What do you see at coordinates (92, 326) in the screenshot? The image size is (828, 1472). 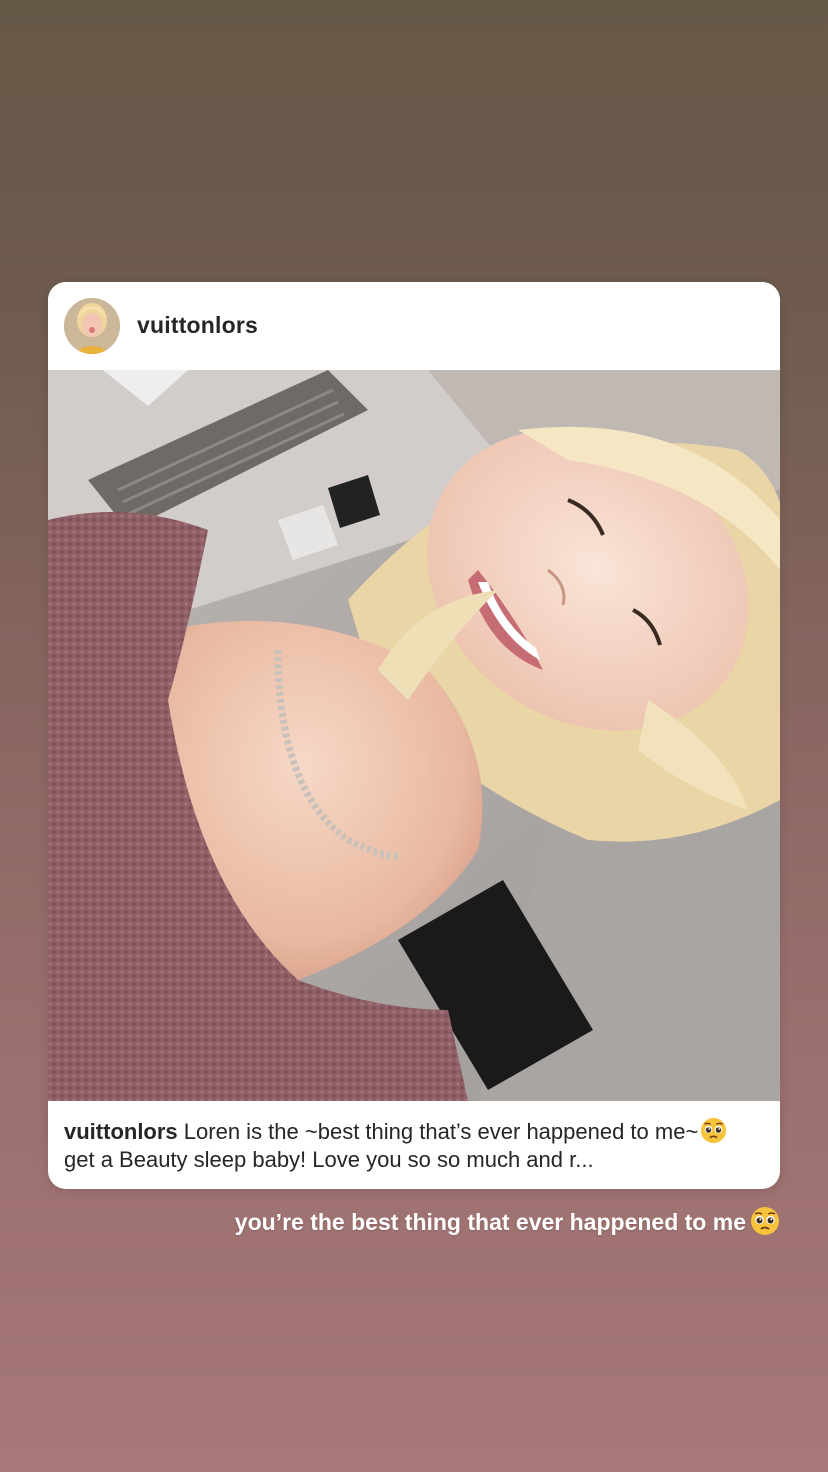 I see `avatar` at bounding box center [92, 326].